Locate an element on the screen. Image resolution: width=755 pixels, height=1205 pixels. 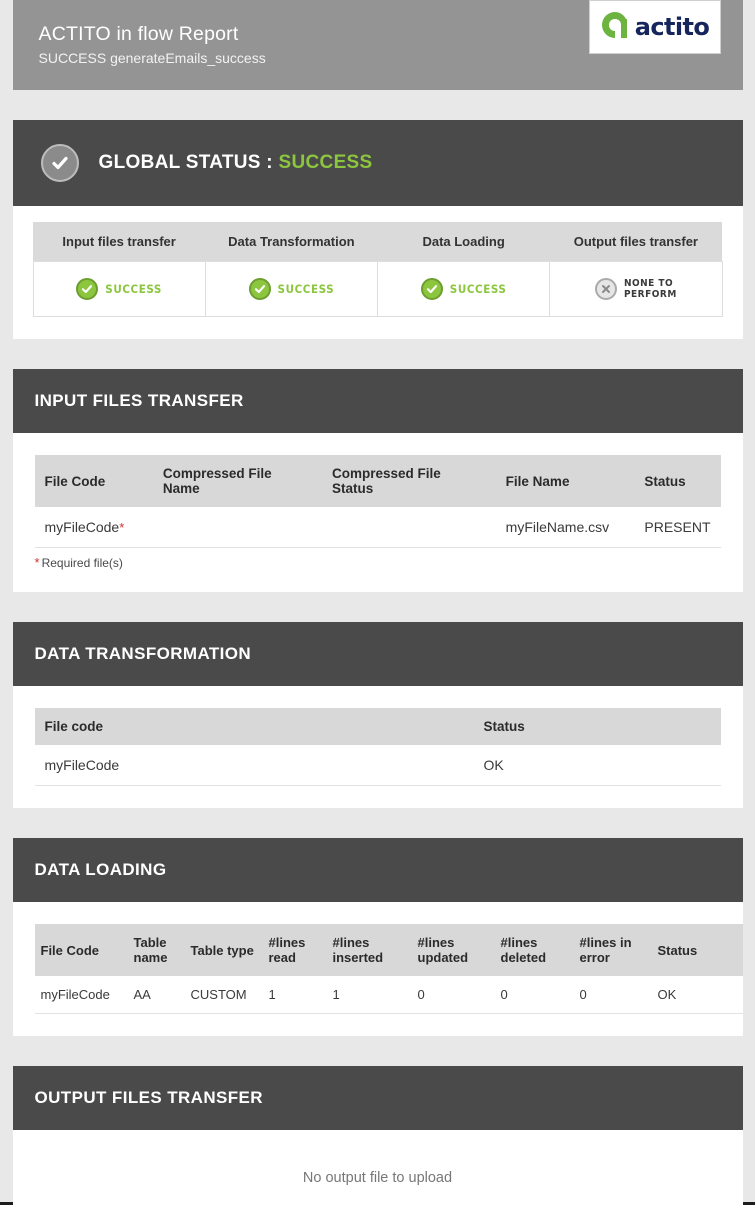
actito-logo: actito is located at coordinates (654, 27).